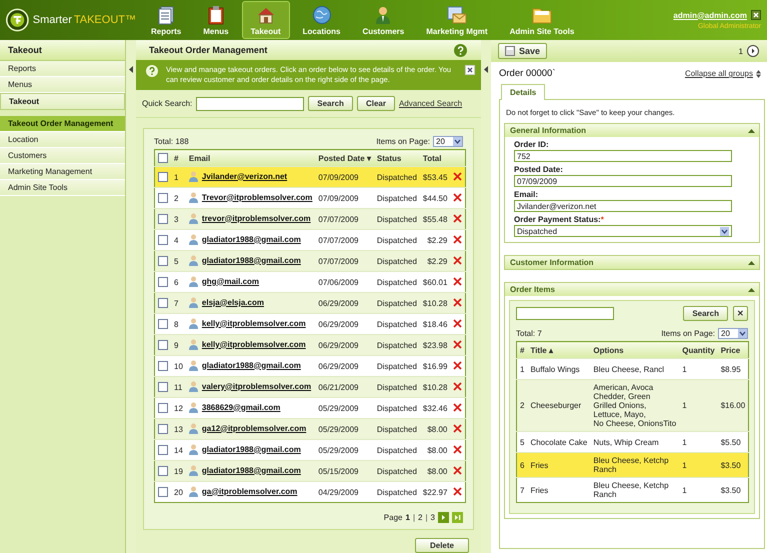 Image resolution: width=767 pixels, height=553 pixels. What do you see at coordinates (756, 15) in the screenshot?
I see `close-icon` at bounding box center [756, 15].